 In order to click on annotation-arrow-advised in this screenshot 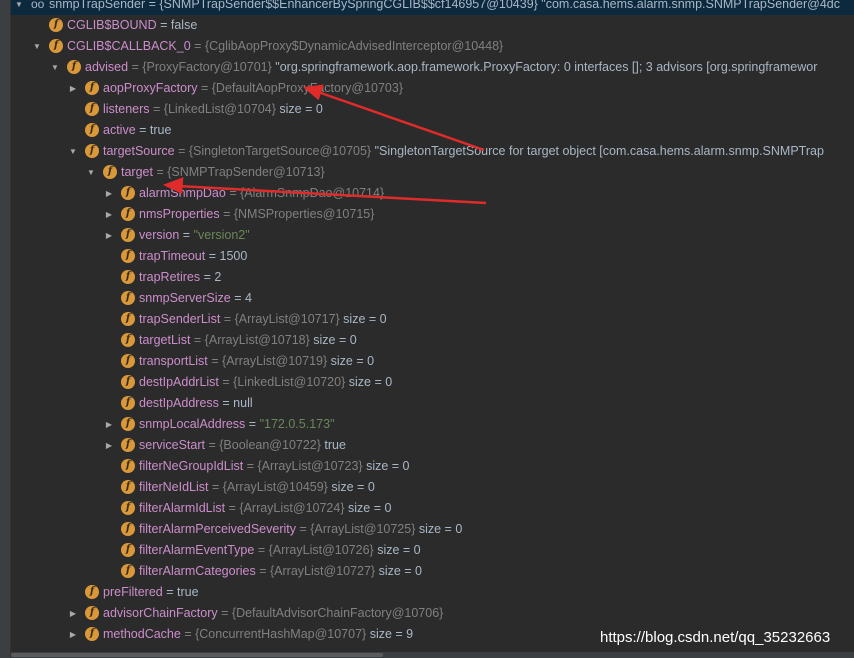, I will do `click(401, 121)`.